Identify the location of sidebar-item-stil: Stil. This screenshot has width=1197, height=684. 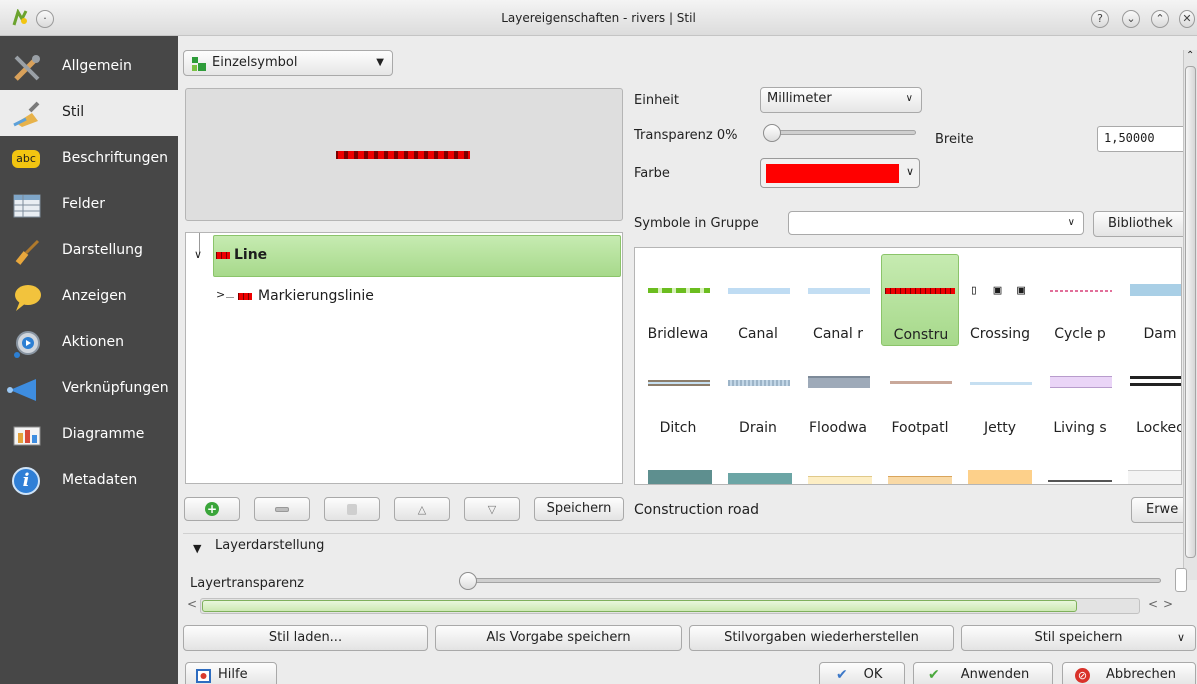
(89, 113).